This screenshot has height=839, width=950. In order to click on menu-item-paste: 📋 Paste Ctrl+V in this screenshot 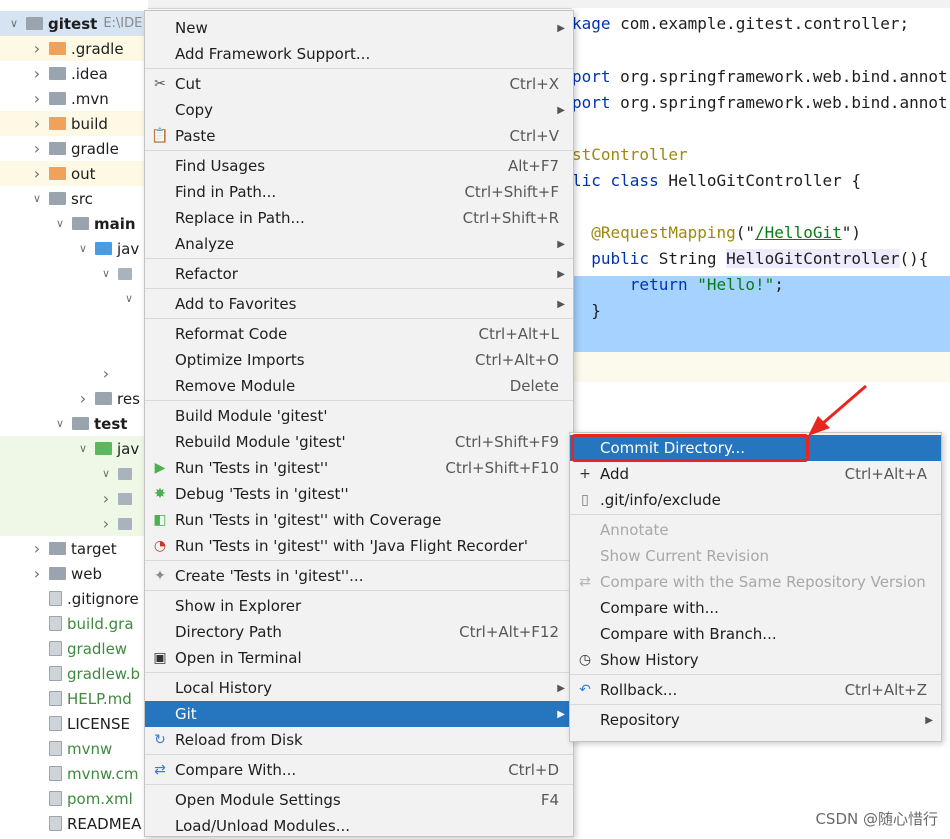, I will do `click(359, 136)`.